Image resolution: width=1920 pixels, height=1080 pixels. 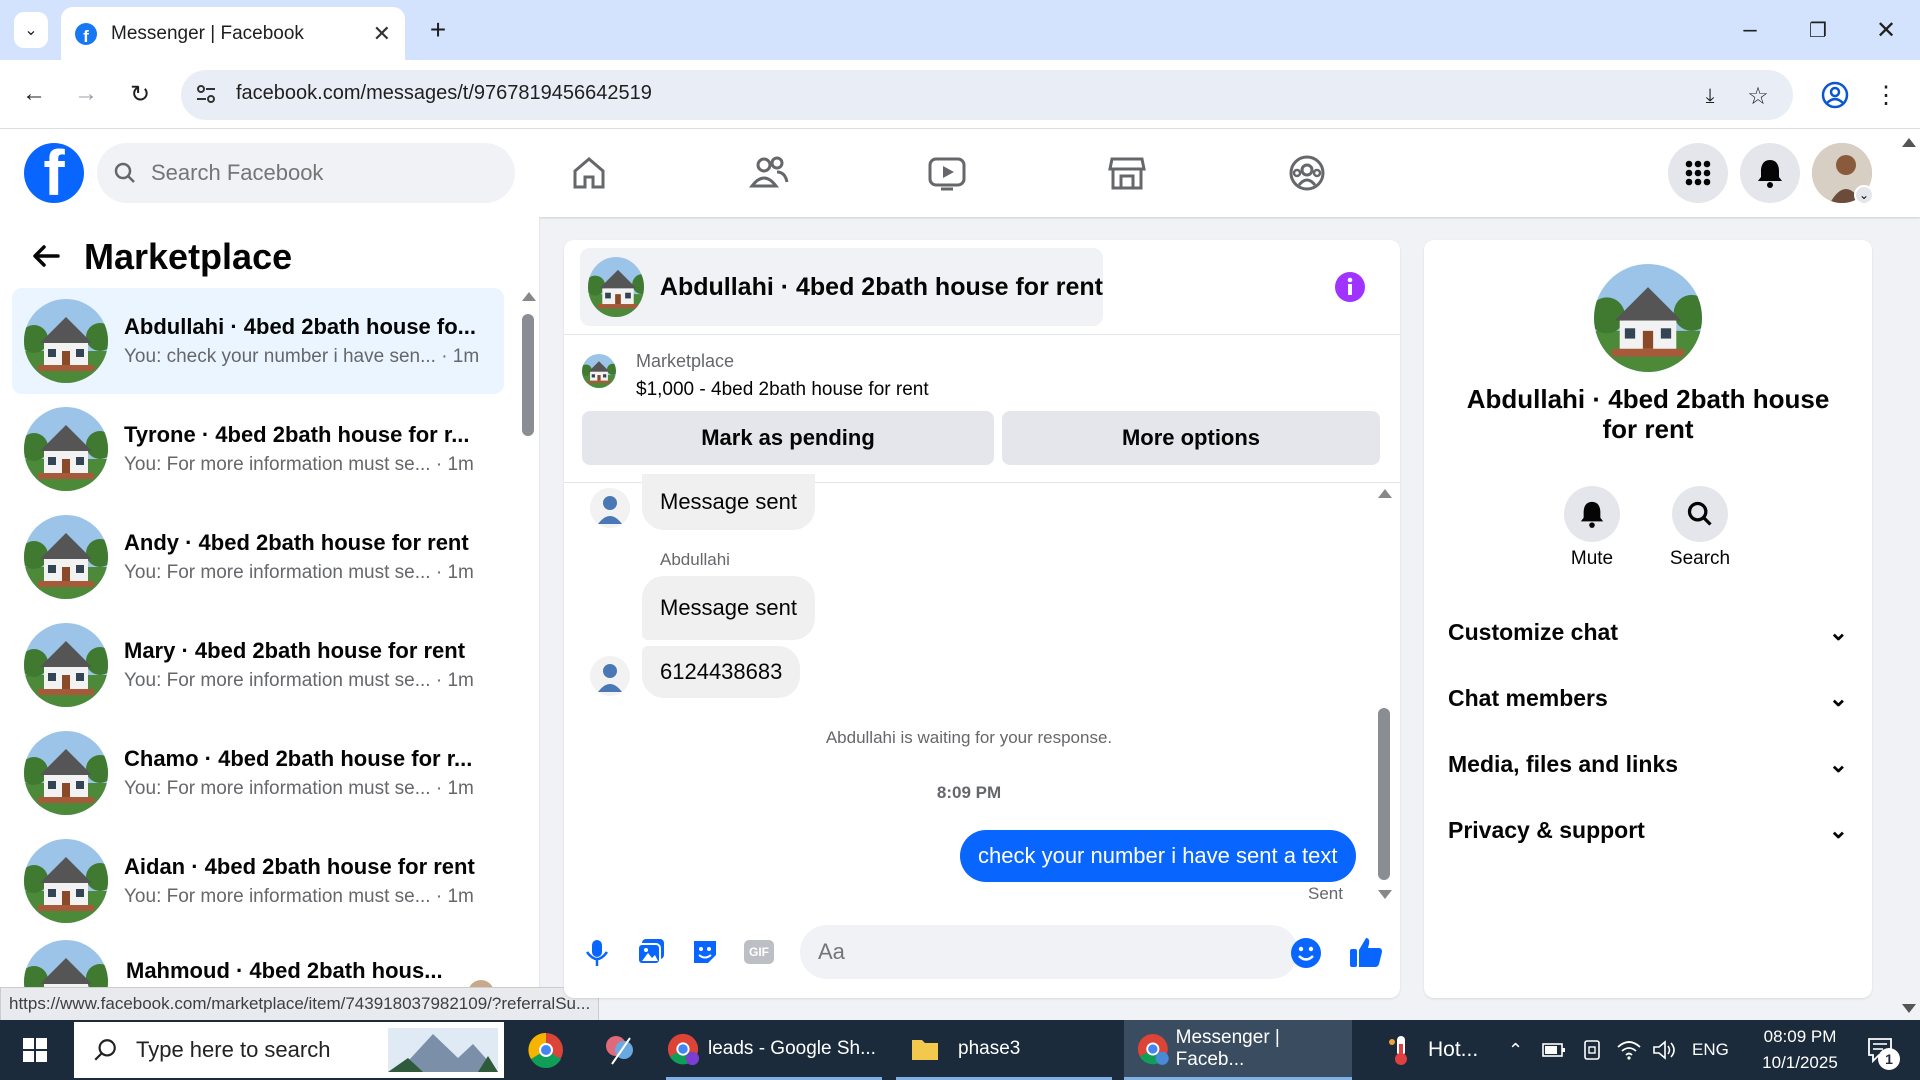 What do you see at coordinates (1750, 30) in the screenshot?
I see `minimize-icon: –` at bounding box center [1750, 30].